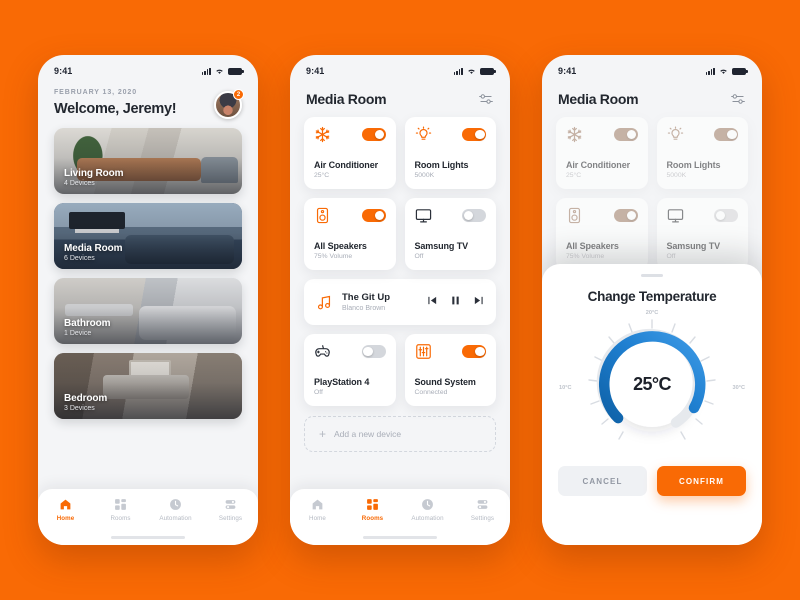 The width and height of the screenshot is (800, 600). I want to click on tv-icon, so click(423, 216).